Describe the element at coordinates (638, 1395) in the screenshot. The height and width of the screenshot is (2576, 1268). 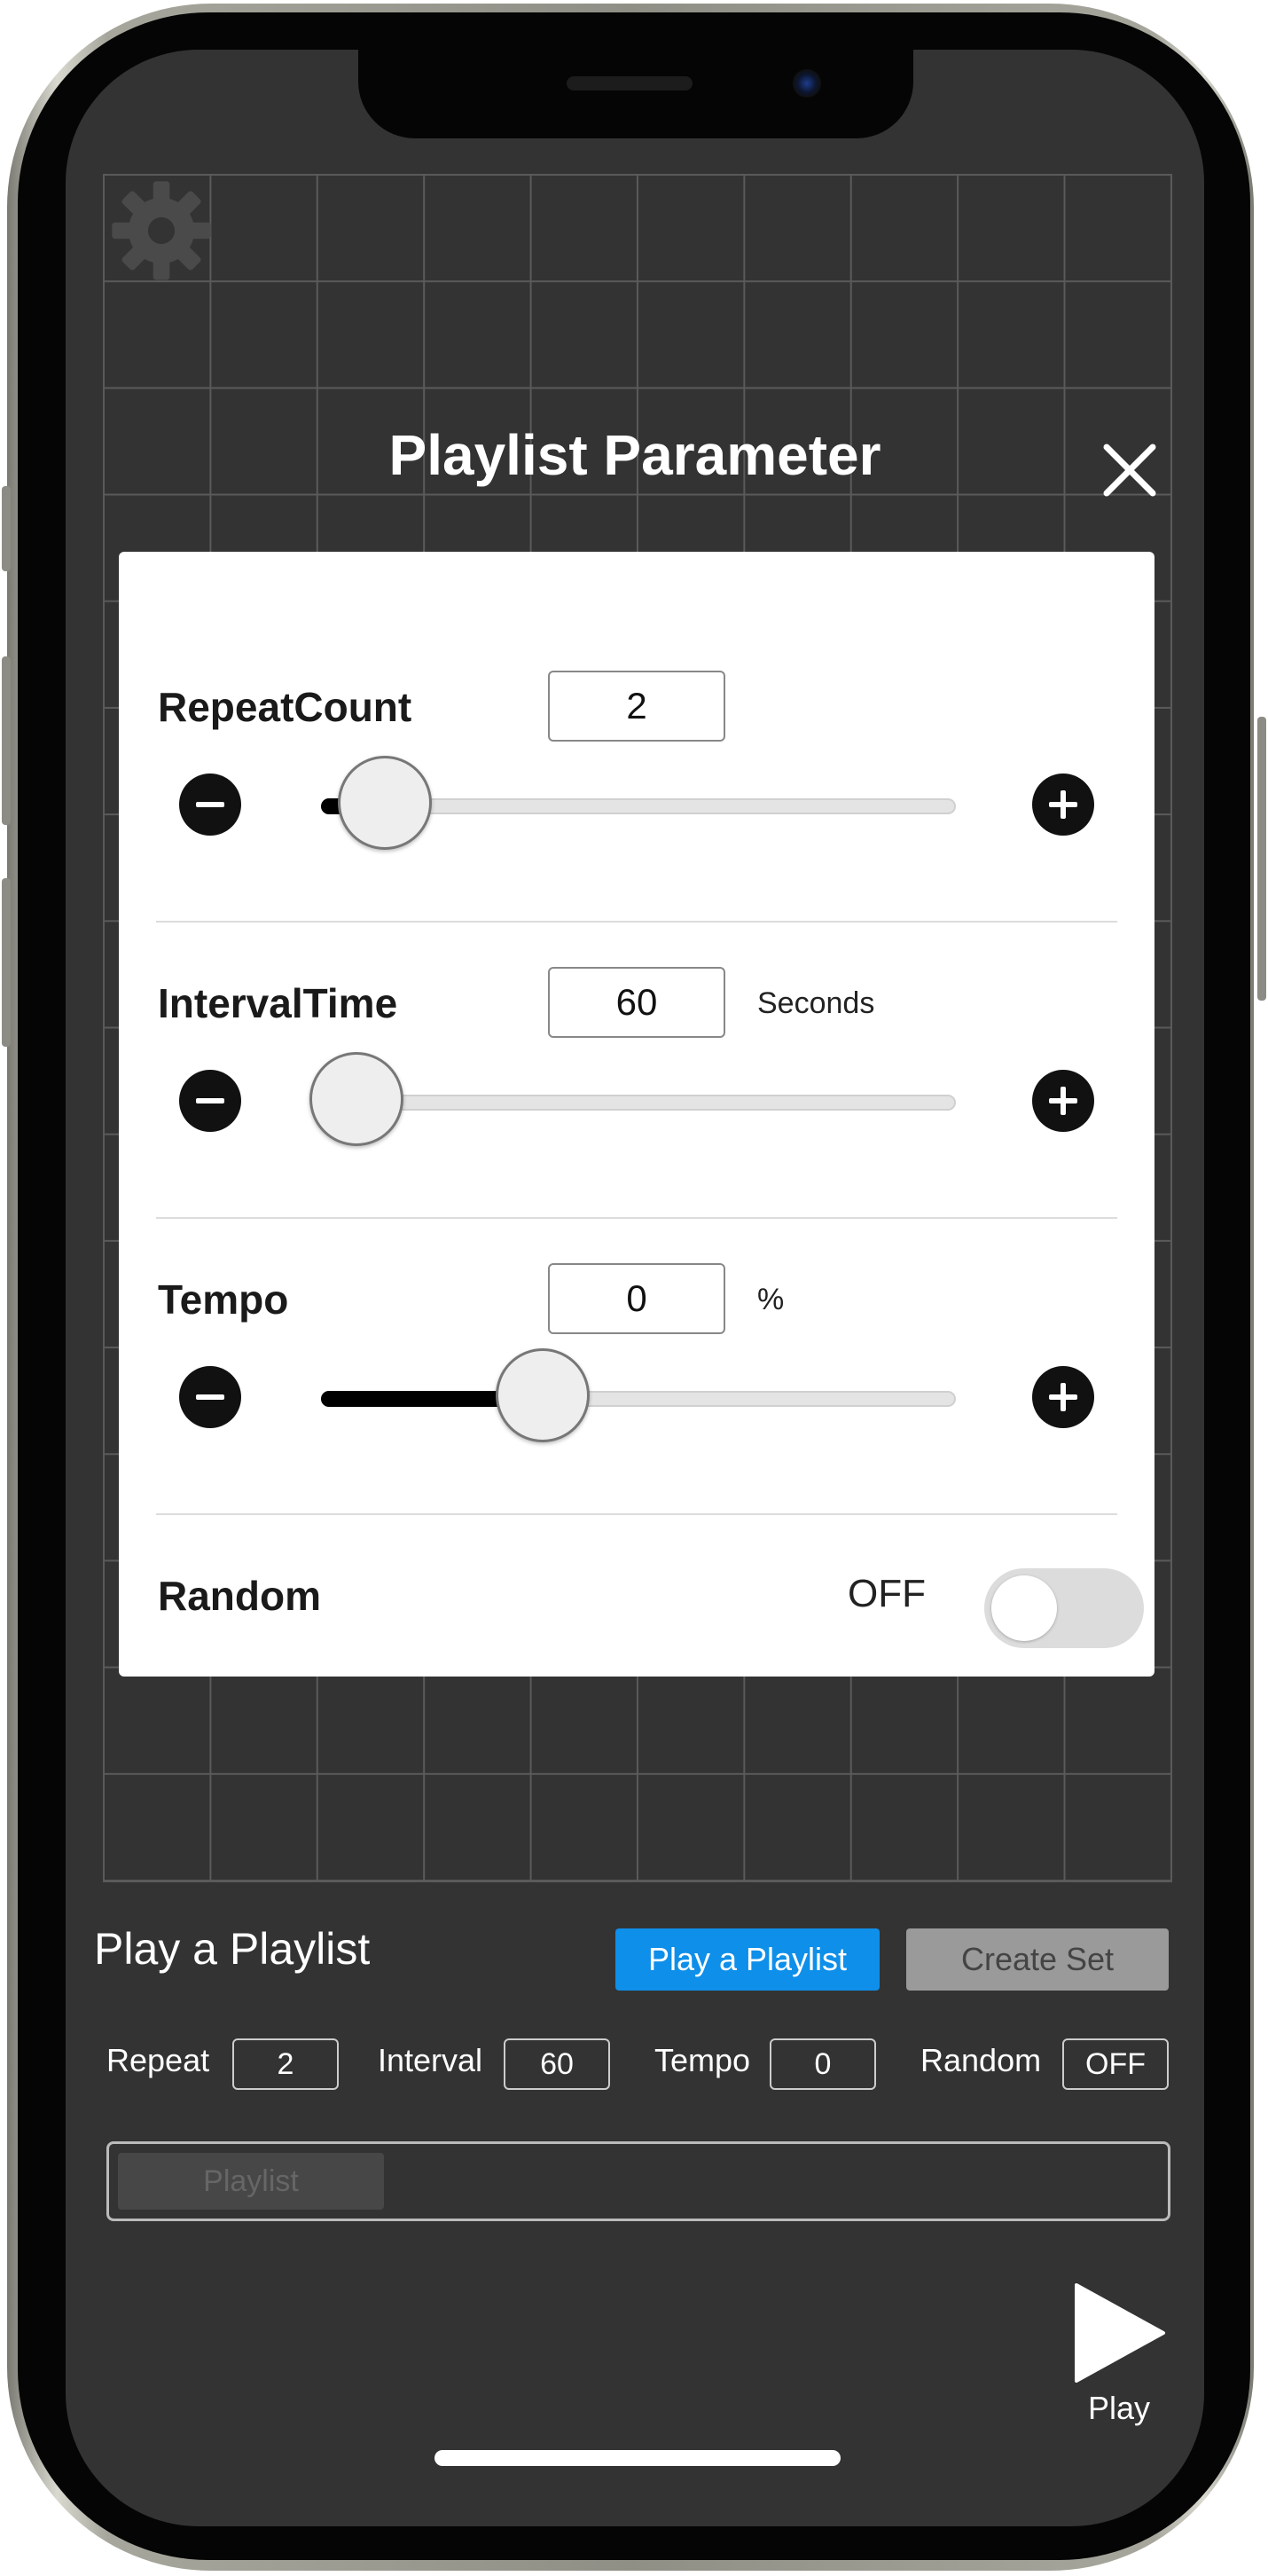
I see `tempo-slider` at that location.